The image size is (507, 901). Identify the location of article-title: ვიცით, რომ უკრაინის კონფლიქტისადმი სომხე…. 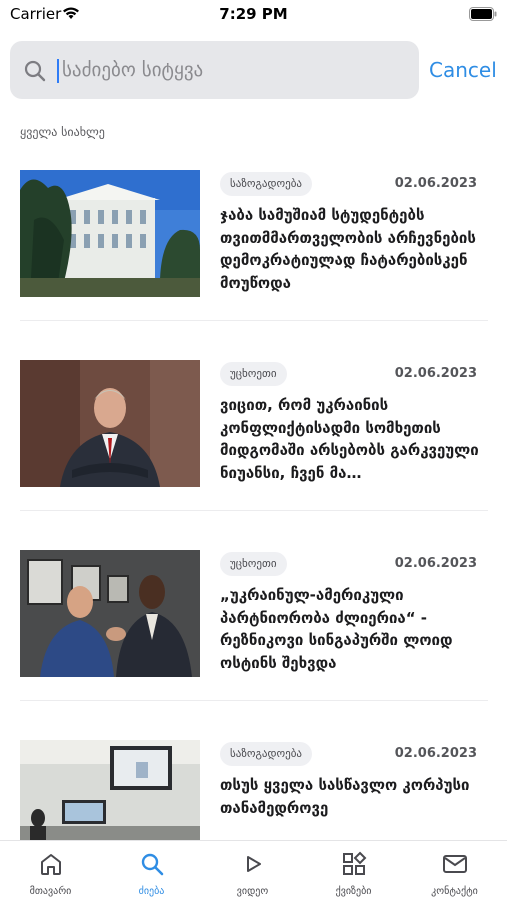
(351, 439).